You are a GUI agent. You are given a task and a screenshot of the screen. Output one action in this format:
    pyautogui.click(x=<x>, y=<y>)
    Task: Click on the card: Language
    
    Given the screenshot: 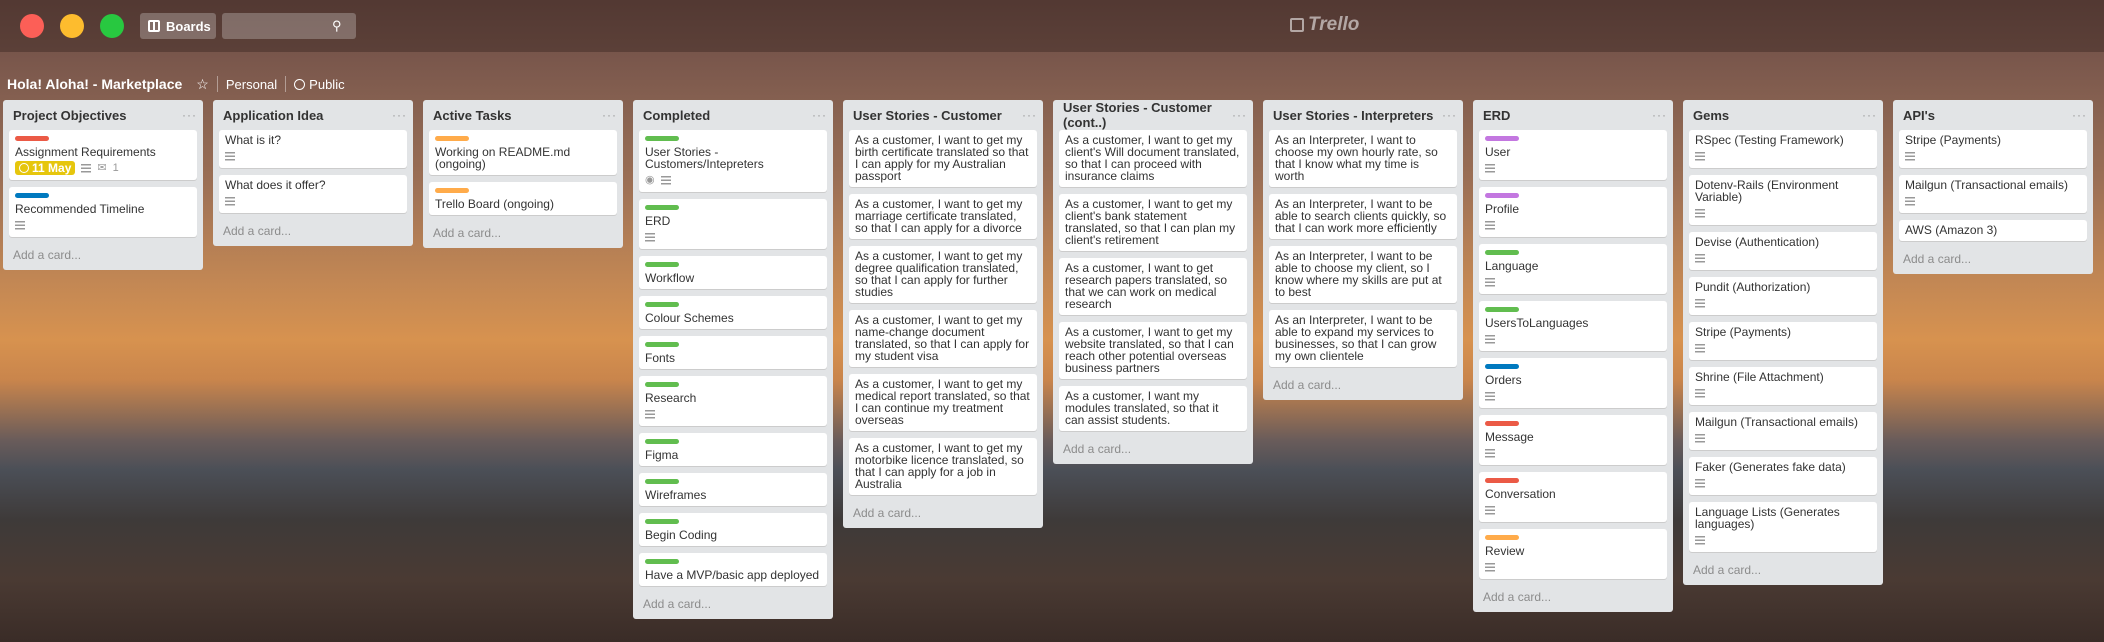 What is the action you would take?
    pyautogui.click(x=1573, y=269)
    